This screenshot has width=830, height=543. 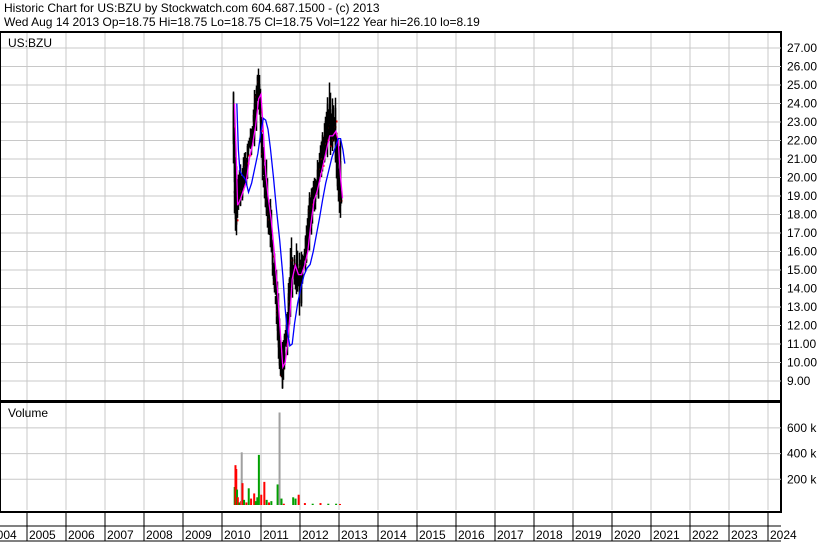 What do you see at coordinates (354, 535) in the screenshot?
I see `year-label: 2013` at bounding box center [354, 535].